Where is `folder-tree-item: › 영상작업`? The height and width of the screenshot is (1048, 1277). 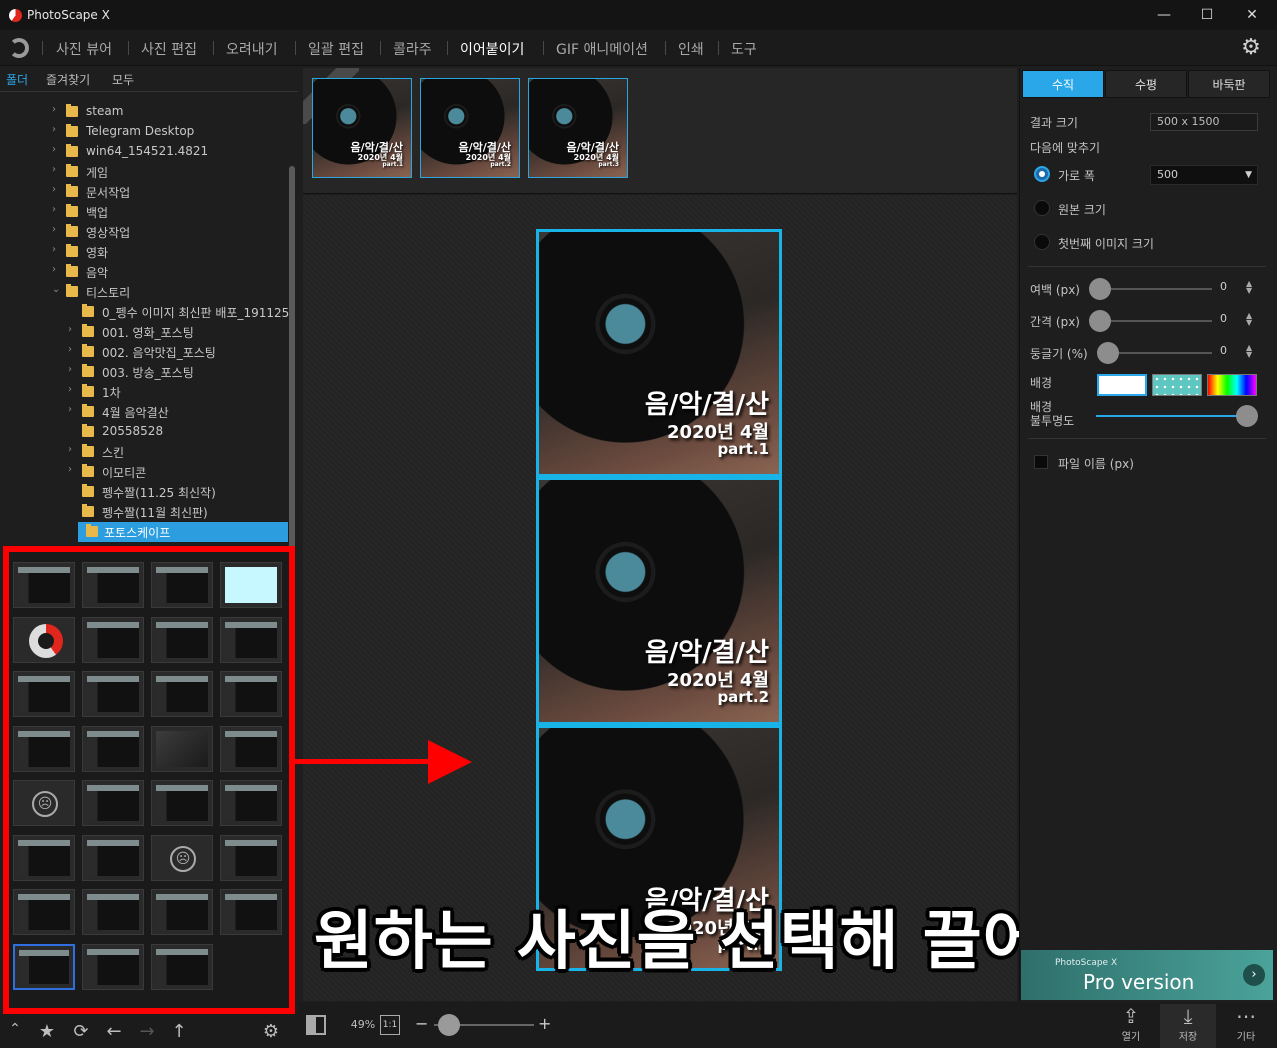
folder-tree-item: › 영상작업 is located at coordinates (171, 232).